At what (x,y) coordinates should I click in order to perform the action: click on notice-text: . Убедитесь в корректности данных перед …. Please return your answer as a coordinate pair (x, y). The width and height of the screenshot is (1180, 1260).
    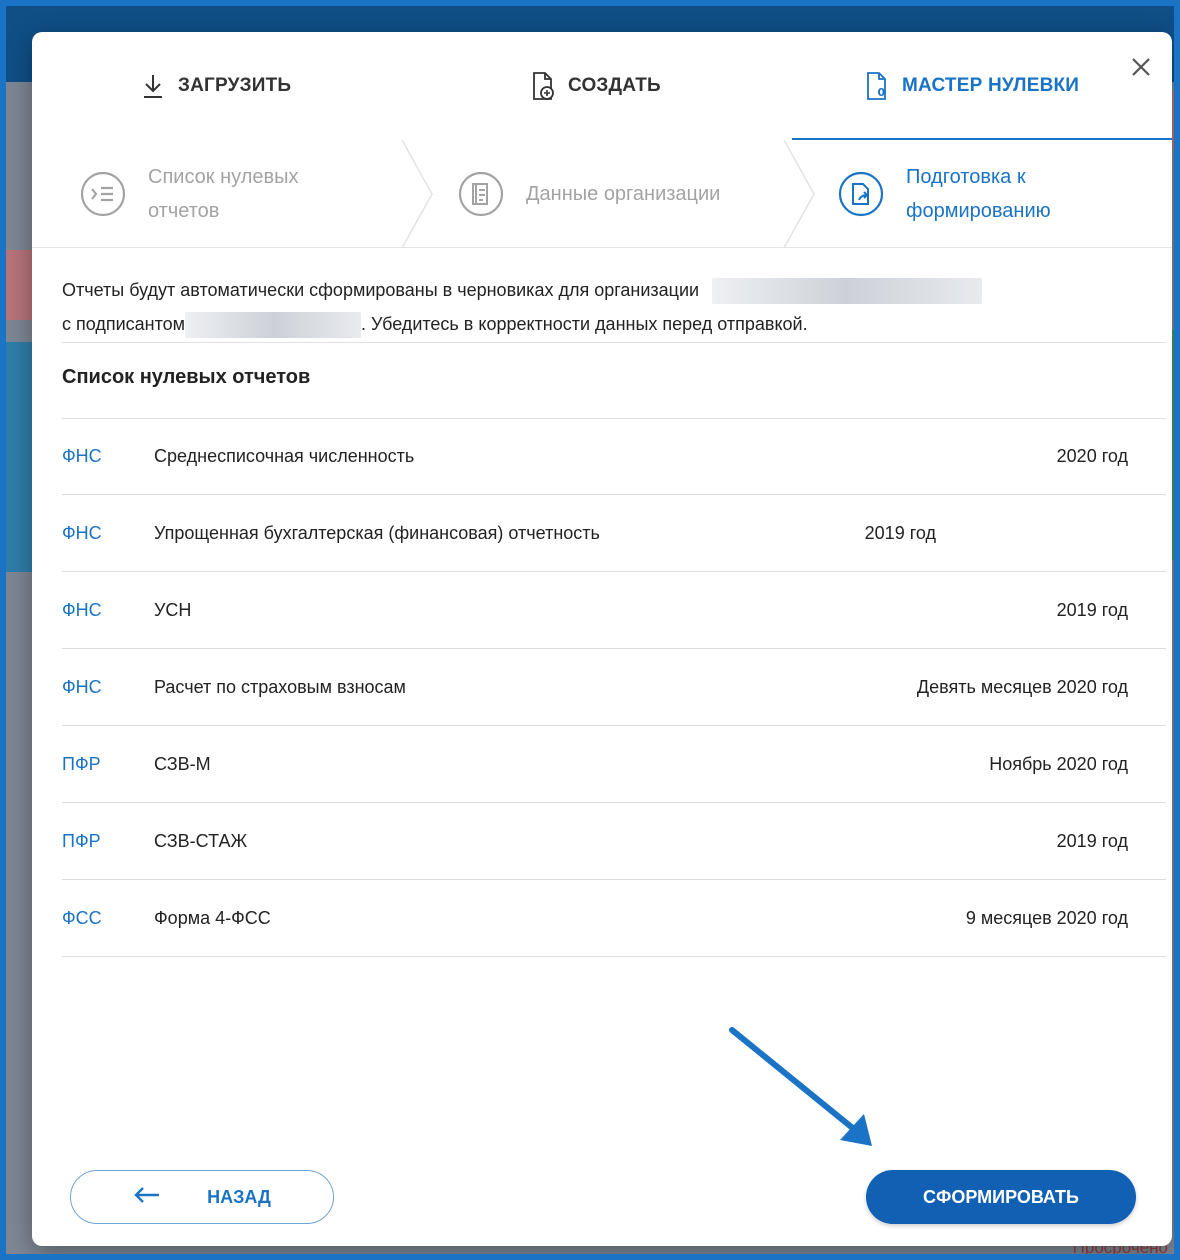
    Looking at the image, I should click on (584, 324).